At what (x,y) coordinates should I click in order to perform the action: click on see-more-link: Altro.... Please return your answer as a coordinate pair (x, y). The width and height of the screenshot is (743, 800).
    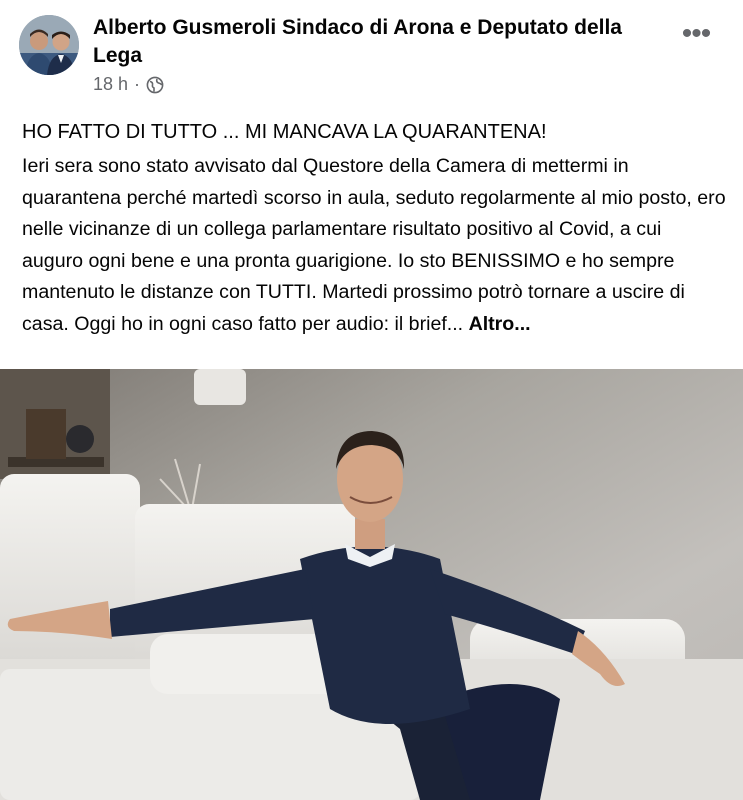
    Looking at the image, I should click on (500, 324).